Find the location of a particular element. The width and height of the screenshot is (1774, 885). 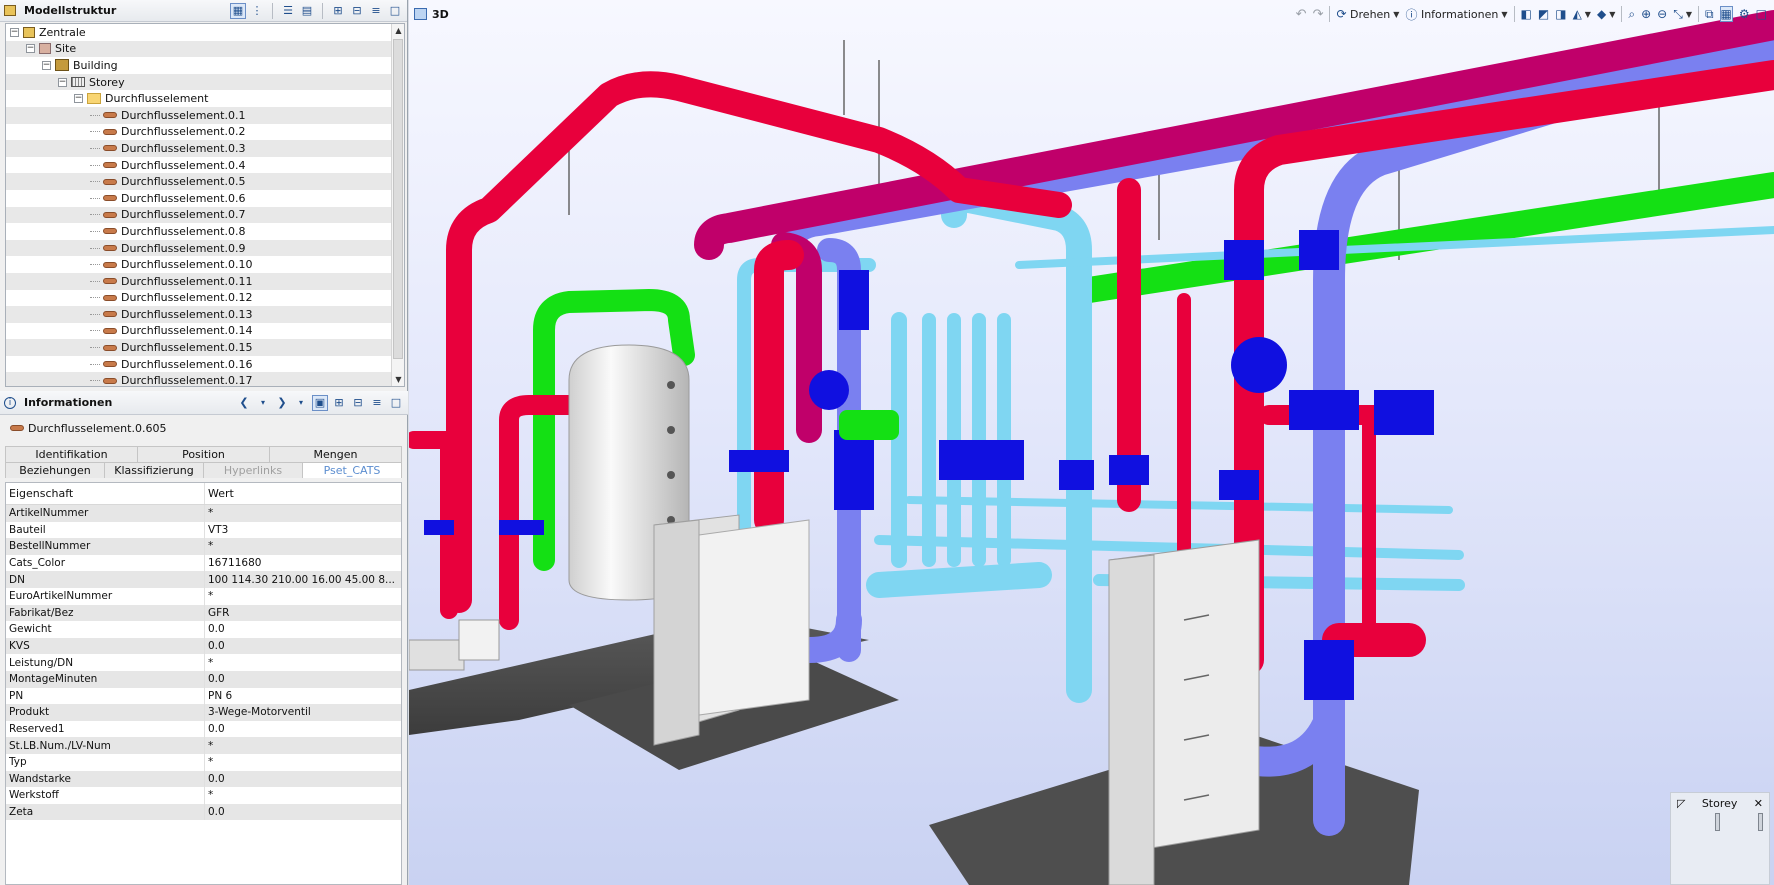

property-row: Bauteil VT3 is located at coordinates (203, 530).